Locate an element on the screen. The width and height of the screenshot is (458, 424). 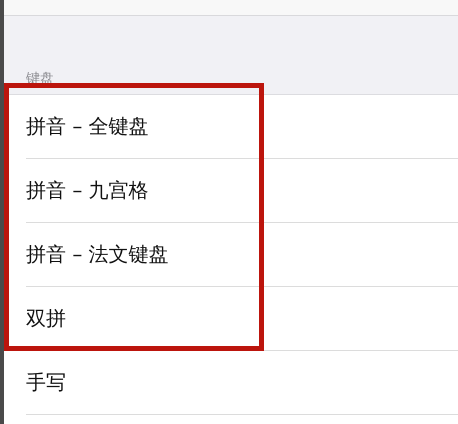
keyboard-option: 拼音 – 九宫格 is located at coordinates (87, 190).